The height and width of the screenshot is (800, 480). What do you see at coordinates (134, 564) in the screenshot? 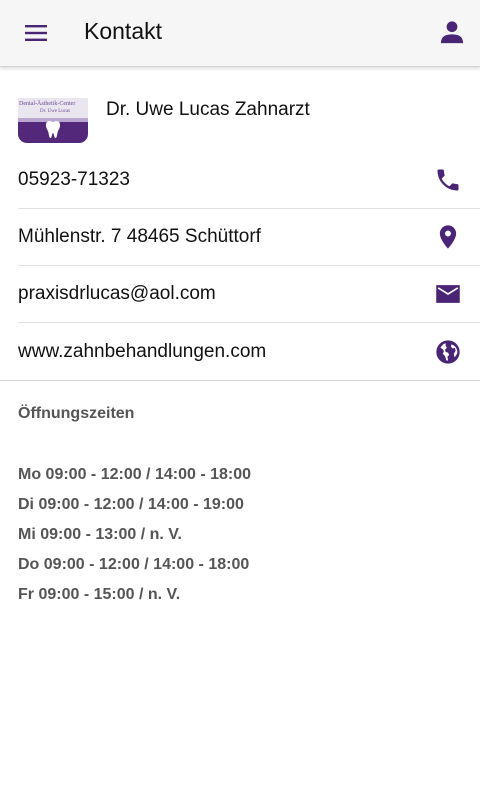
I see `opening-hours-line: Do 09:00 - 12:00 / 14:00 - 18:00` at bounding box center [134, 564].